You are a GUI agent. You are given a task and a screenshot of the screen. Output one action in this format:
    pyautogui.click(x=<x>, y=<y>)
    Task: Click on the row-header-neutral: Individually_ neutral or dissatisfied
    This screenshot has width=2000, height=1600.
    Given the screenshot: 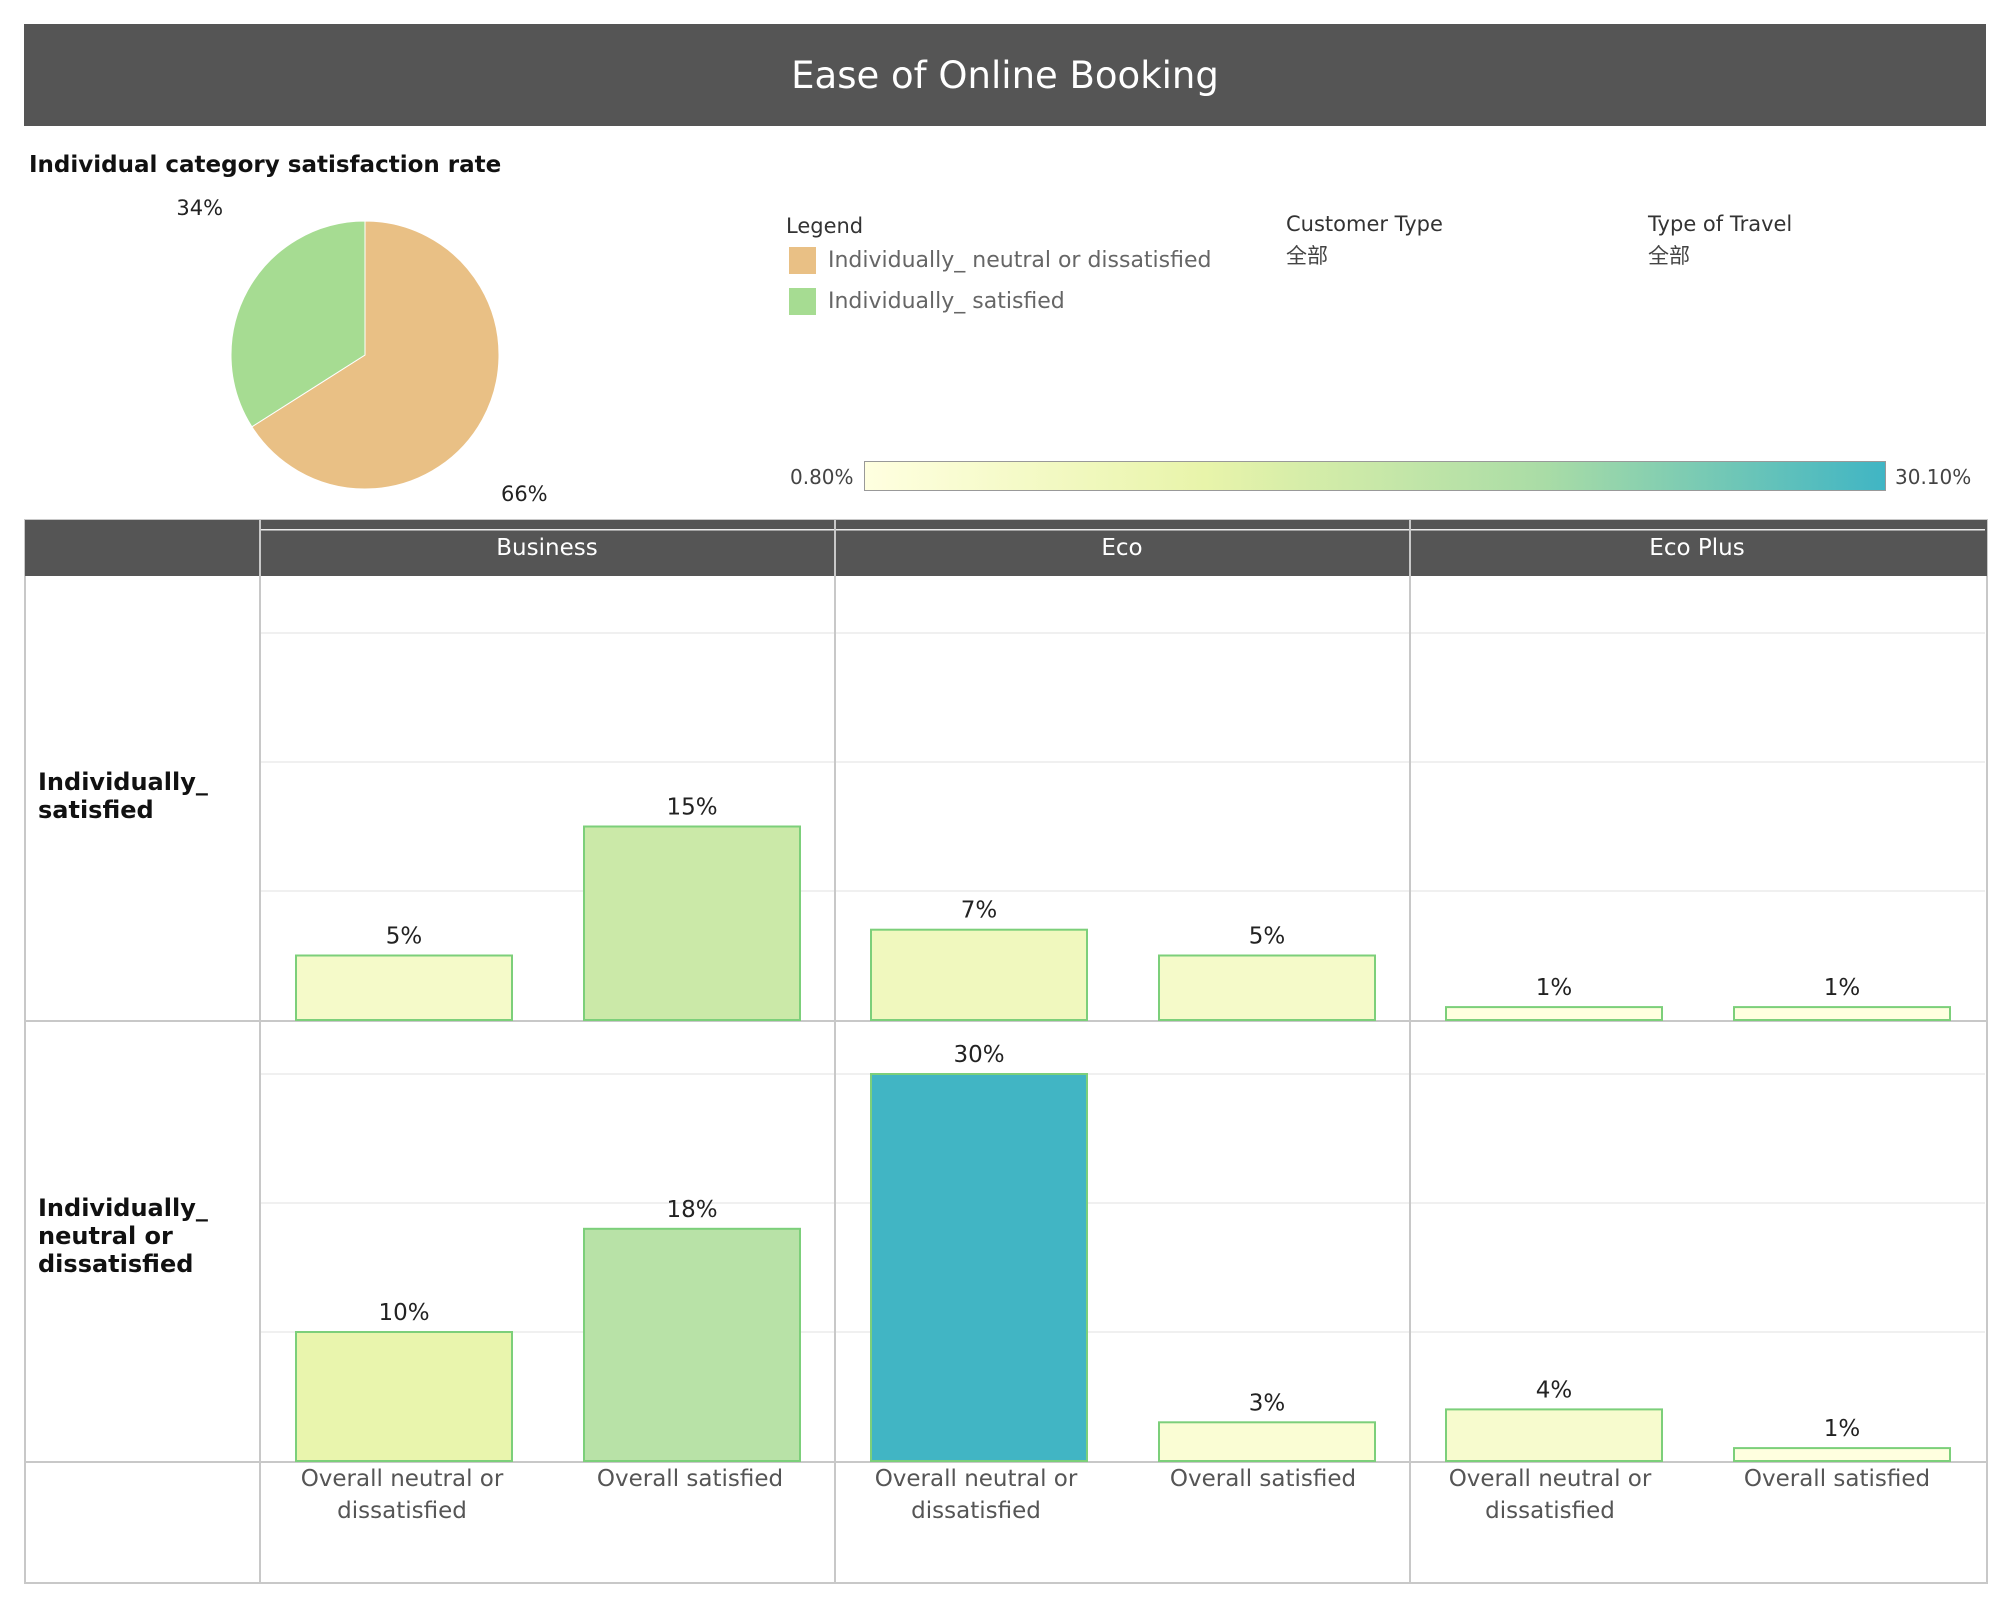 What is the action you would take?
    pyautogui.click(x=148, y=1236)
    